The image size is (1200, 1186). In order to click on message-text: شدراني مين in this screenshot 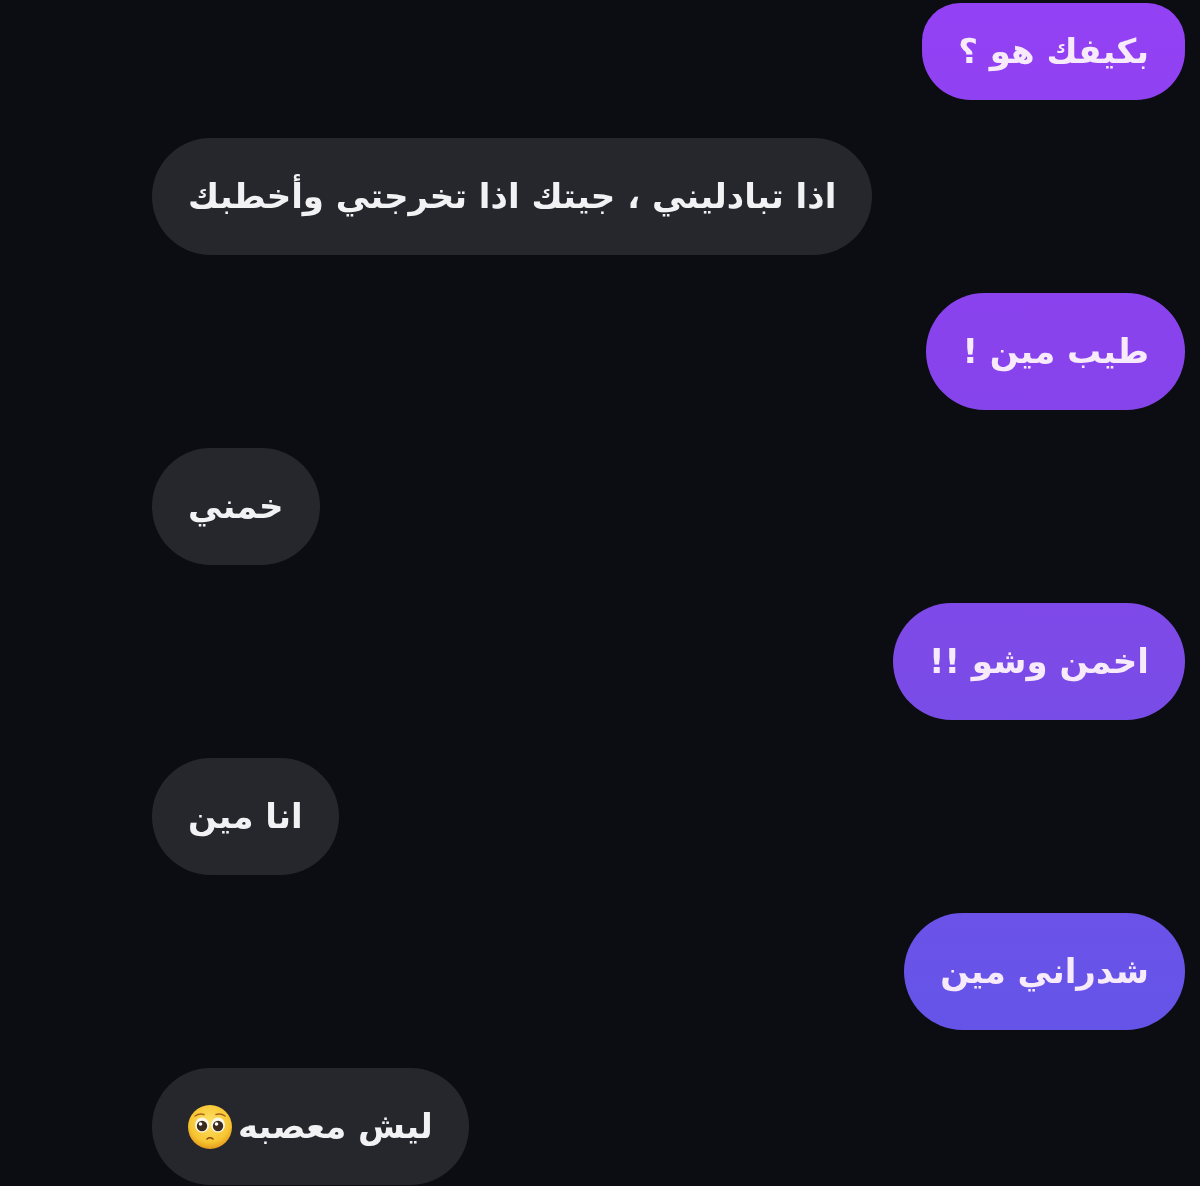, I will do `click(1044, 972)`.